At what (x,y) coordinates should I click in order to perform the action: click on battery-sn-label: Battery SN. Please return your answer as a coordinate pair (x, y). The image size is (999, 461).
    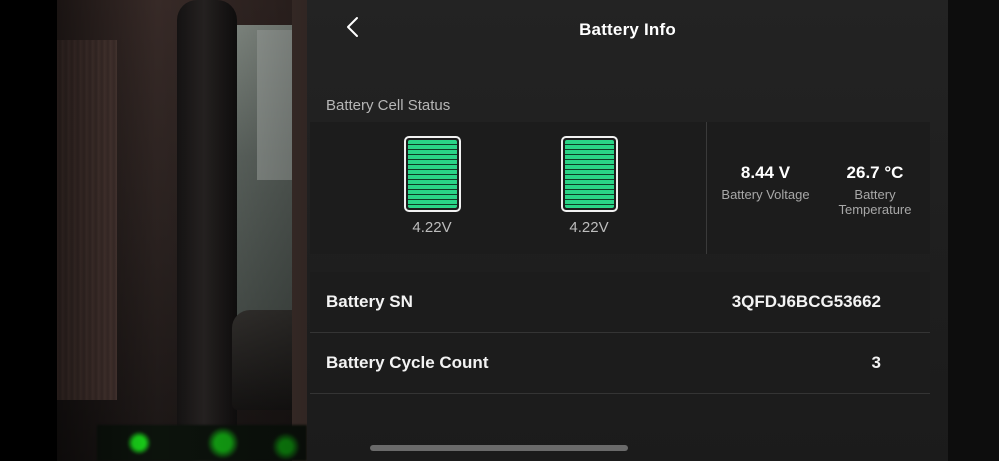
    Looking at the image, I should click on (369, 301).